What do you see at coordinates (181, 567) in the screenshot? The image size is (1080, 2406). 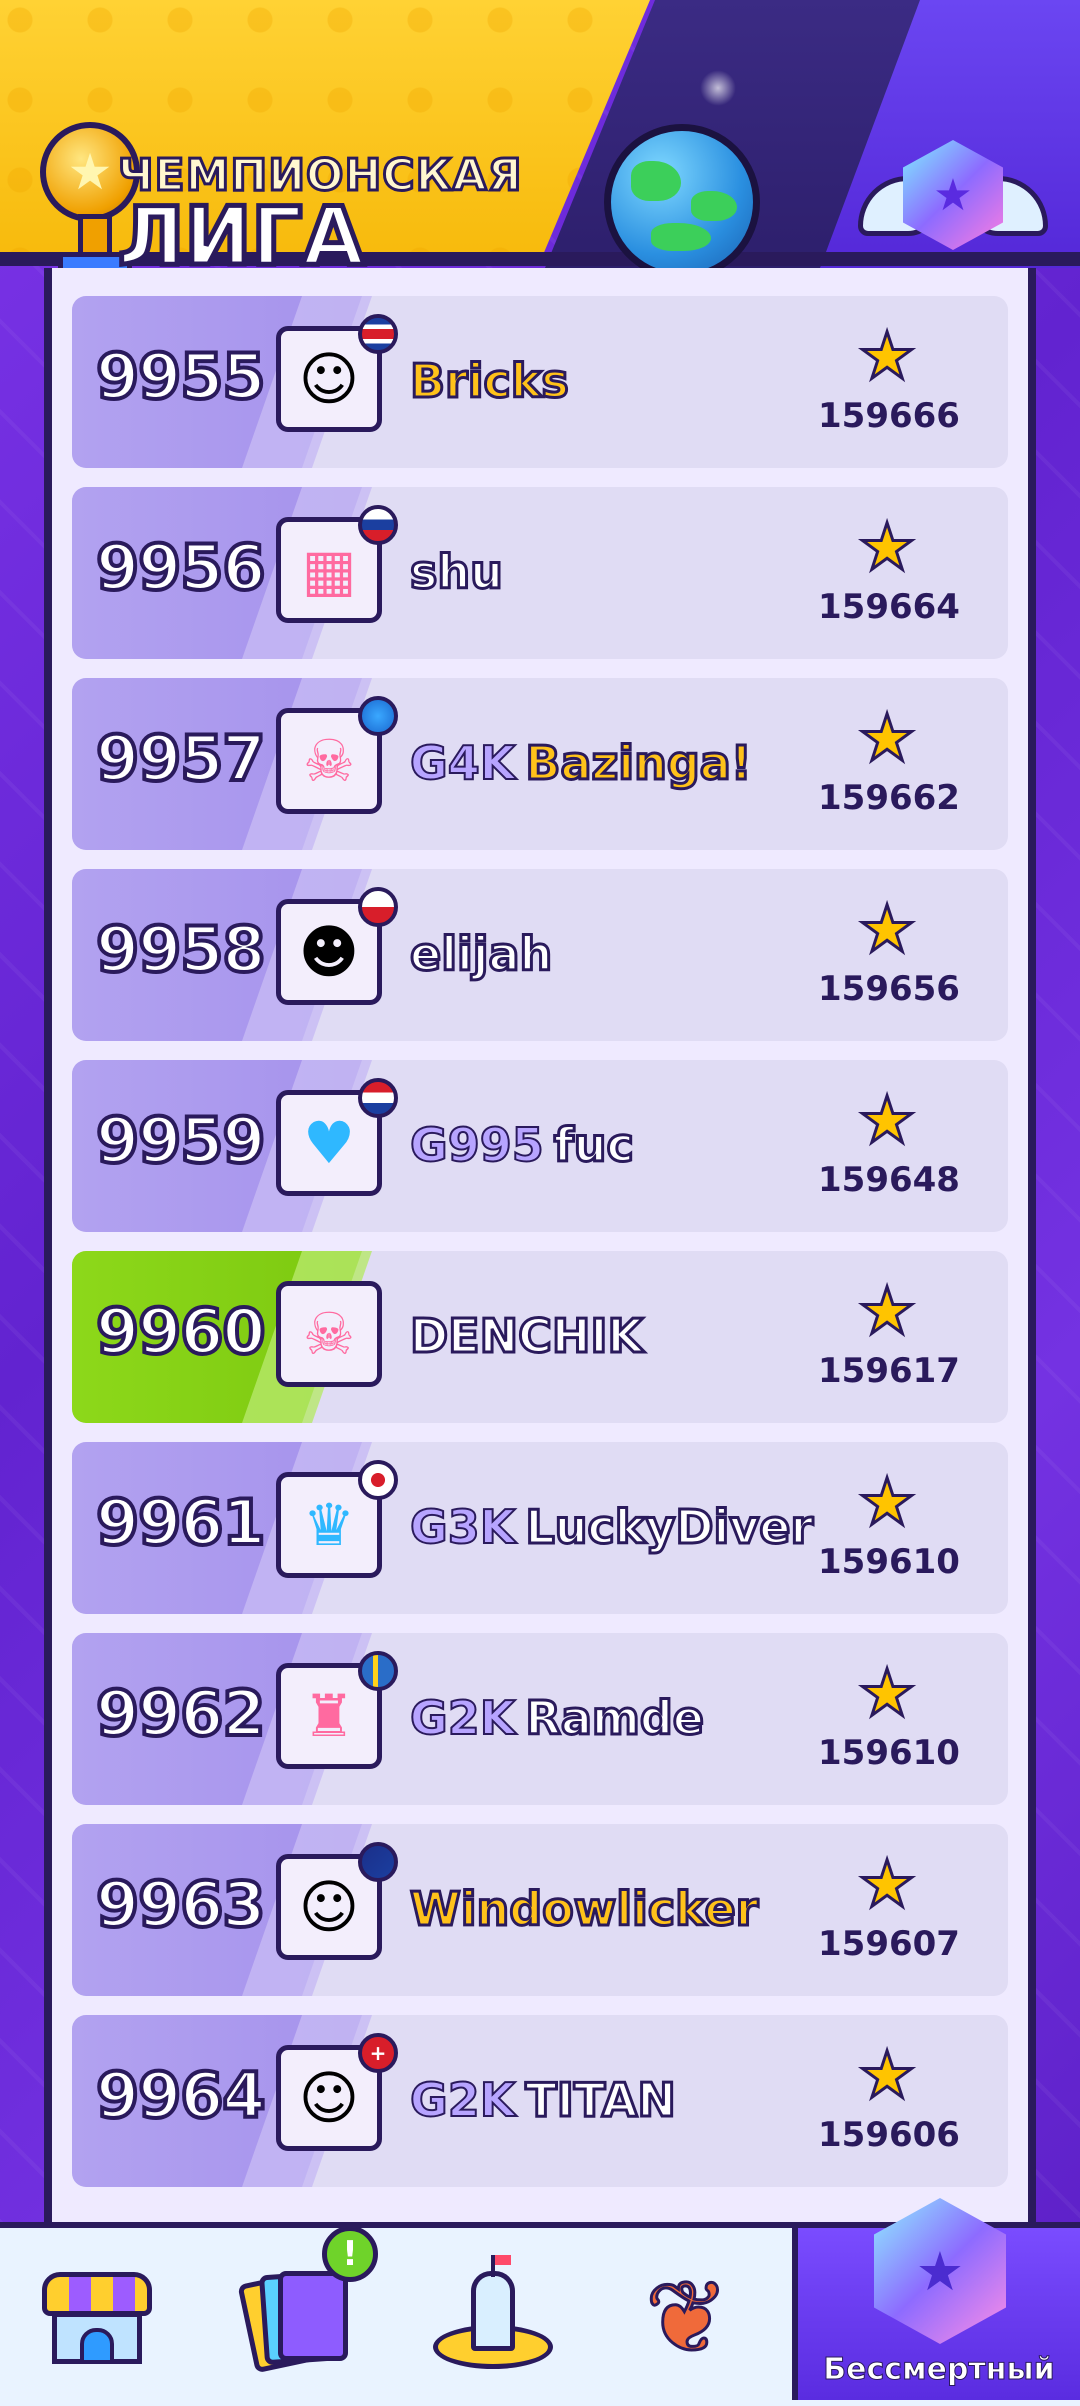 I see `rank-number: 9956` at bounding box center [181, 567].